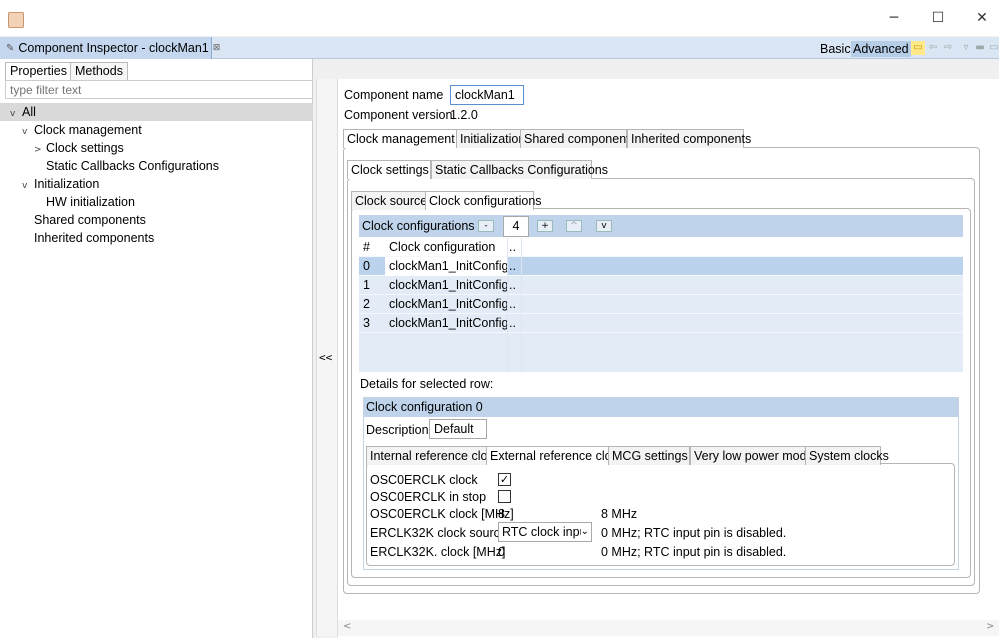 Image resolution: width=999 pixels, height=638 pixels. What do you see at coordinates (980, 48) in the screenshot?
I see `view-minimize-icon: ▬` at bounding box center [980, 48].